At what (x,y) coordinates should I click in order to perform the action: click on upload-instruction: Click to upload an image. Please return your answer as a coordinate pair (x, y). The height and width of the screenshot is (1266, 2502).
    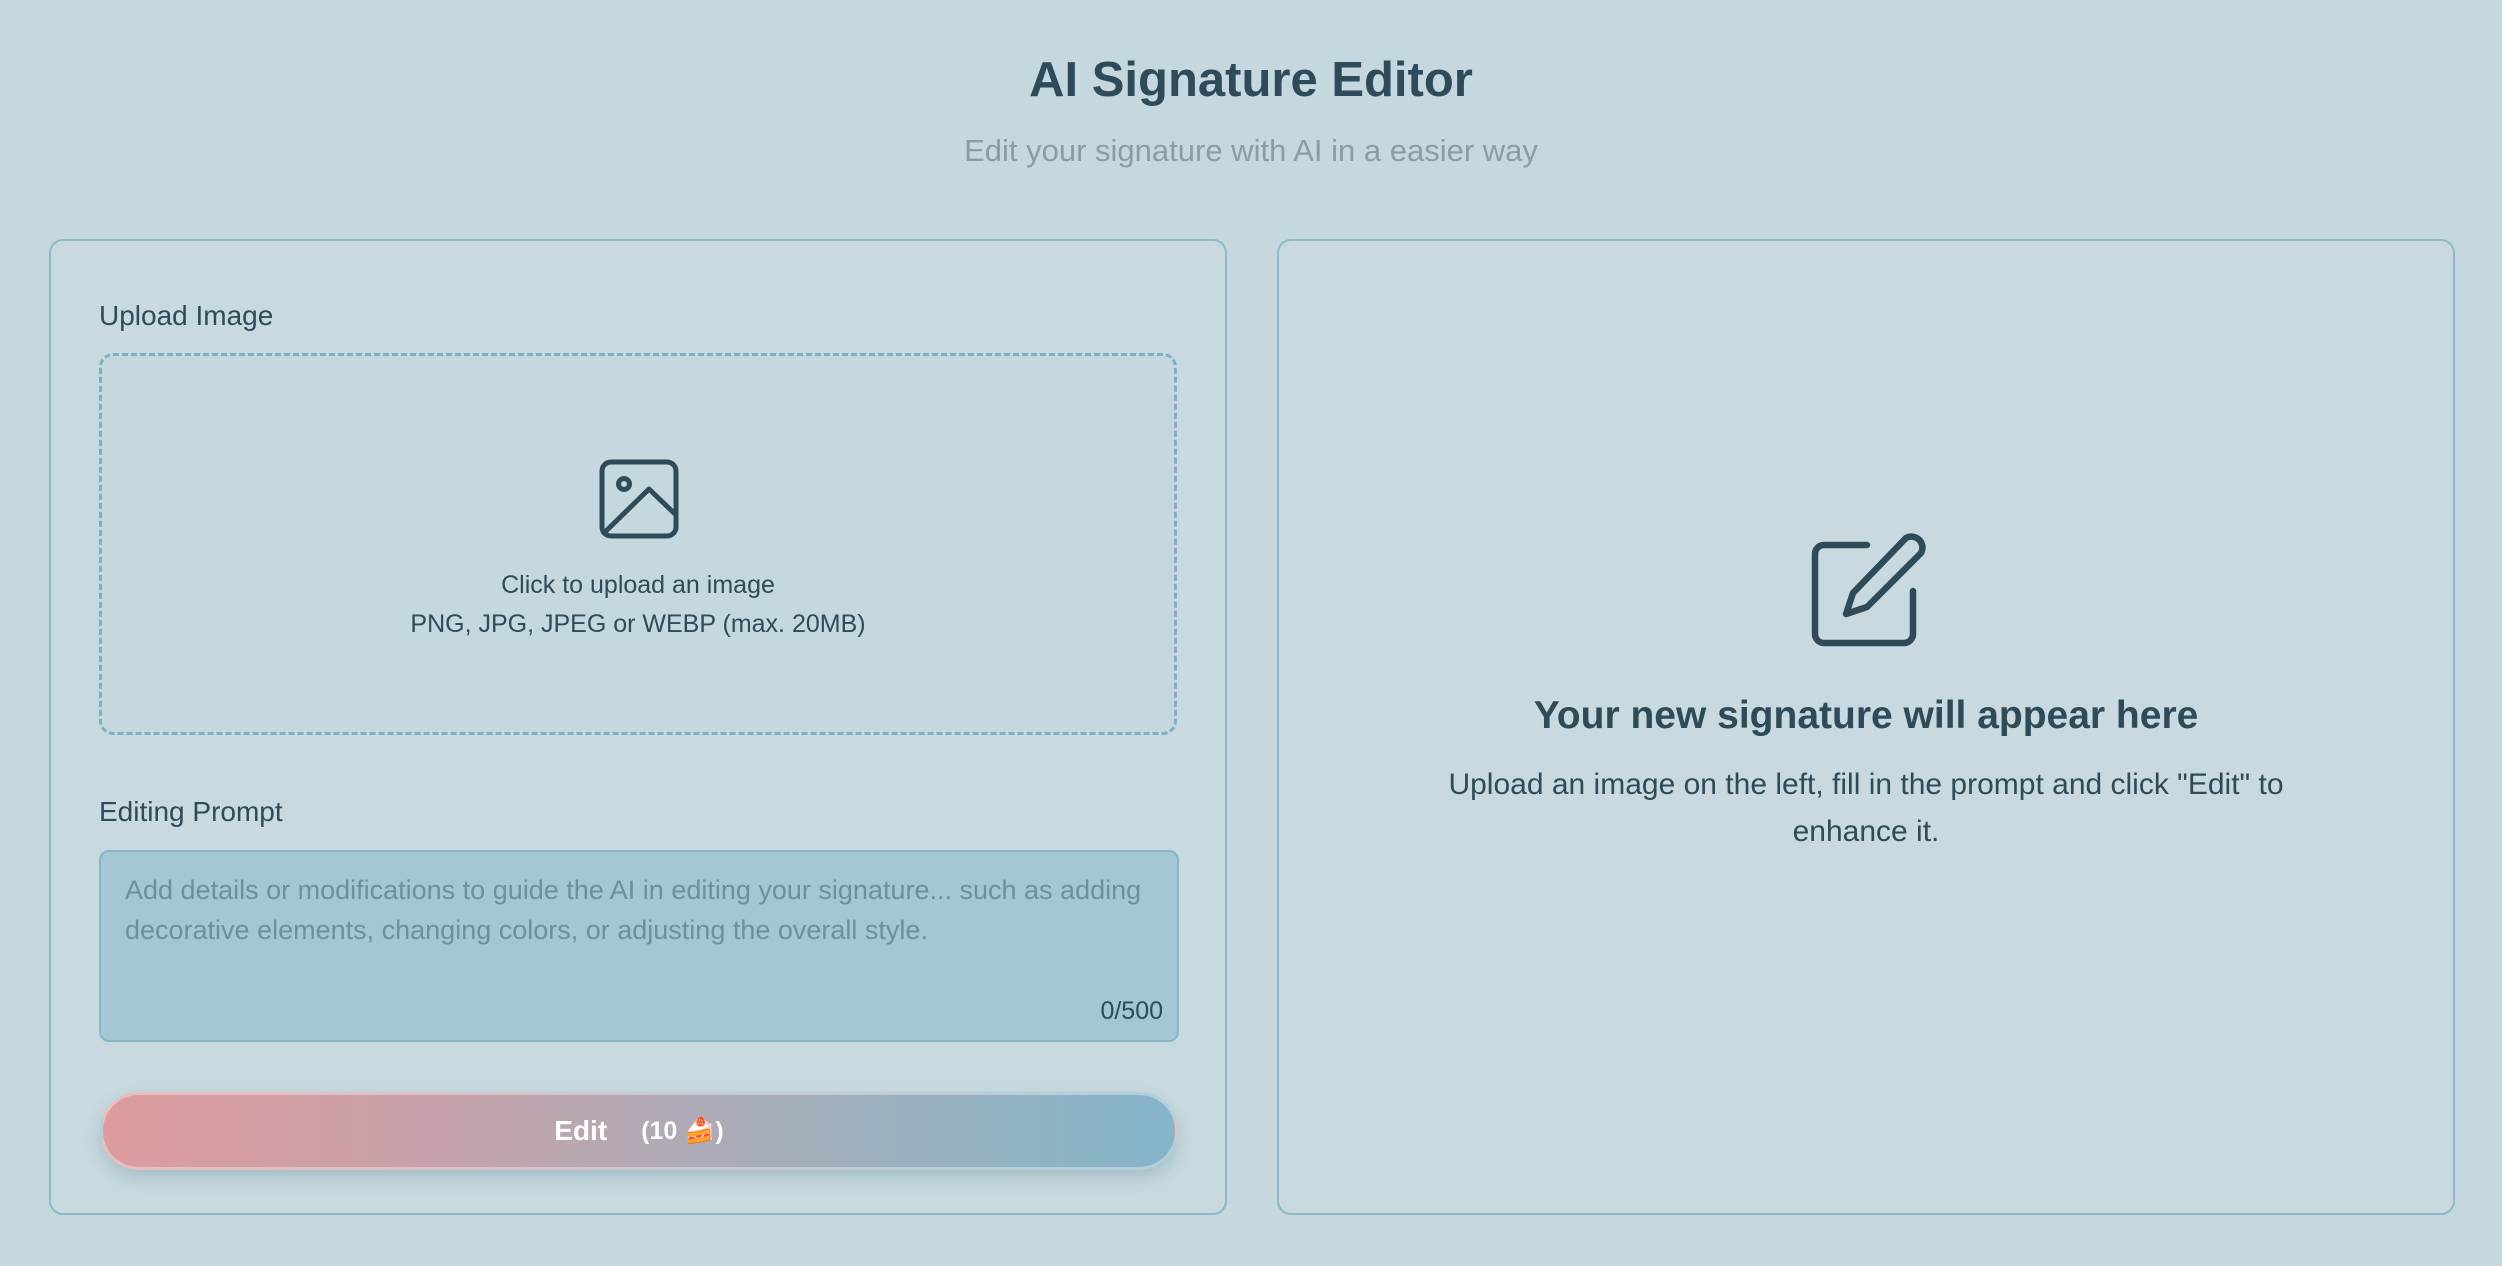
    Looking at the image, I should click on (638, 585).